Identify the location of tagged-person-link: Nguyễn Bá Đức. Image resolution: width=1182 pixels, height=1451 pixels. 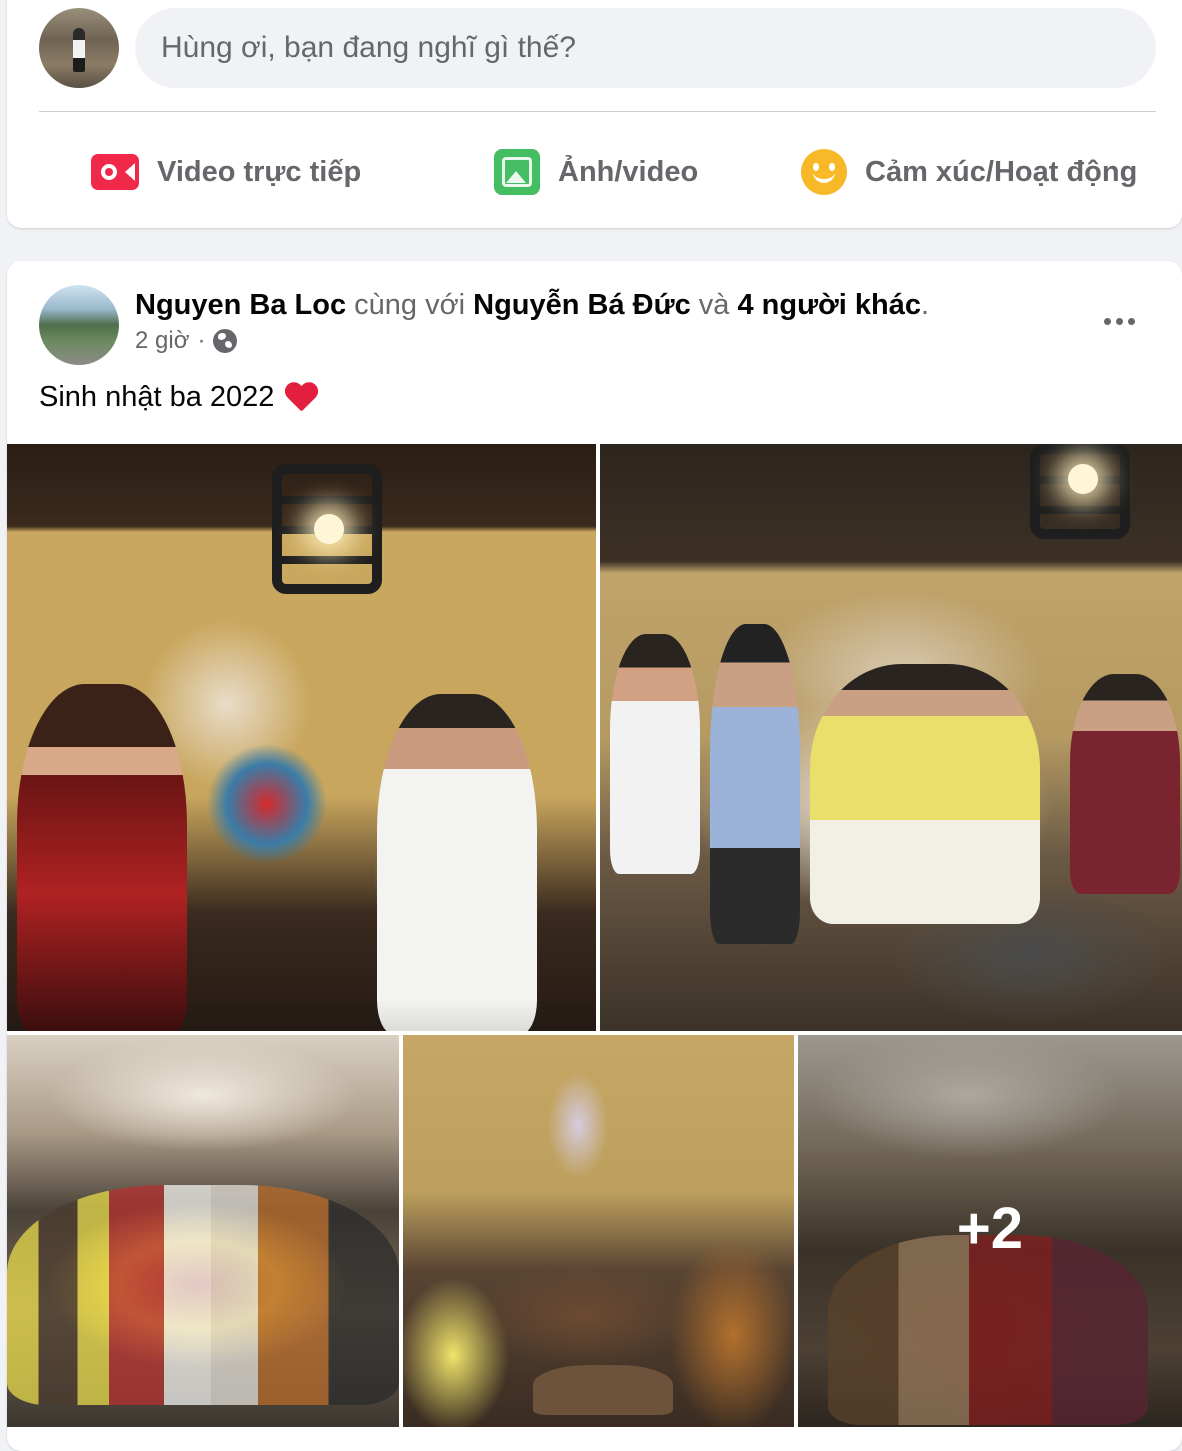
(582, 305).